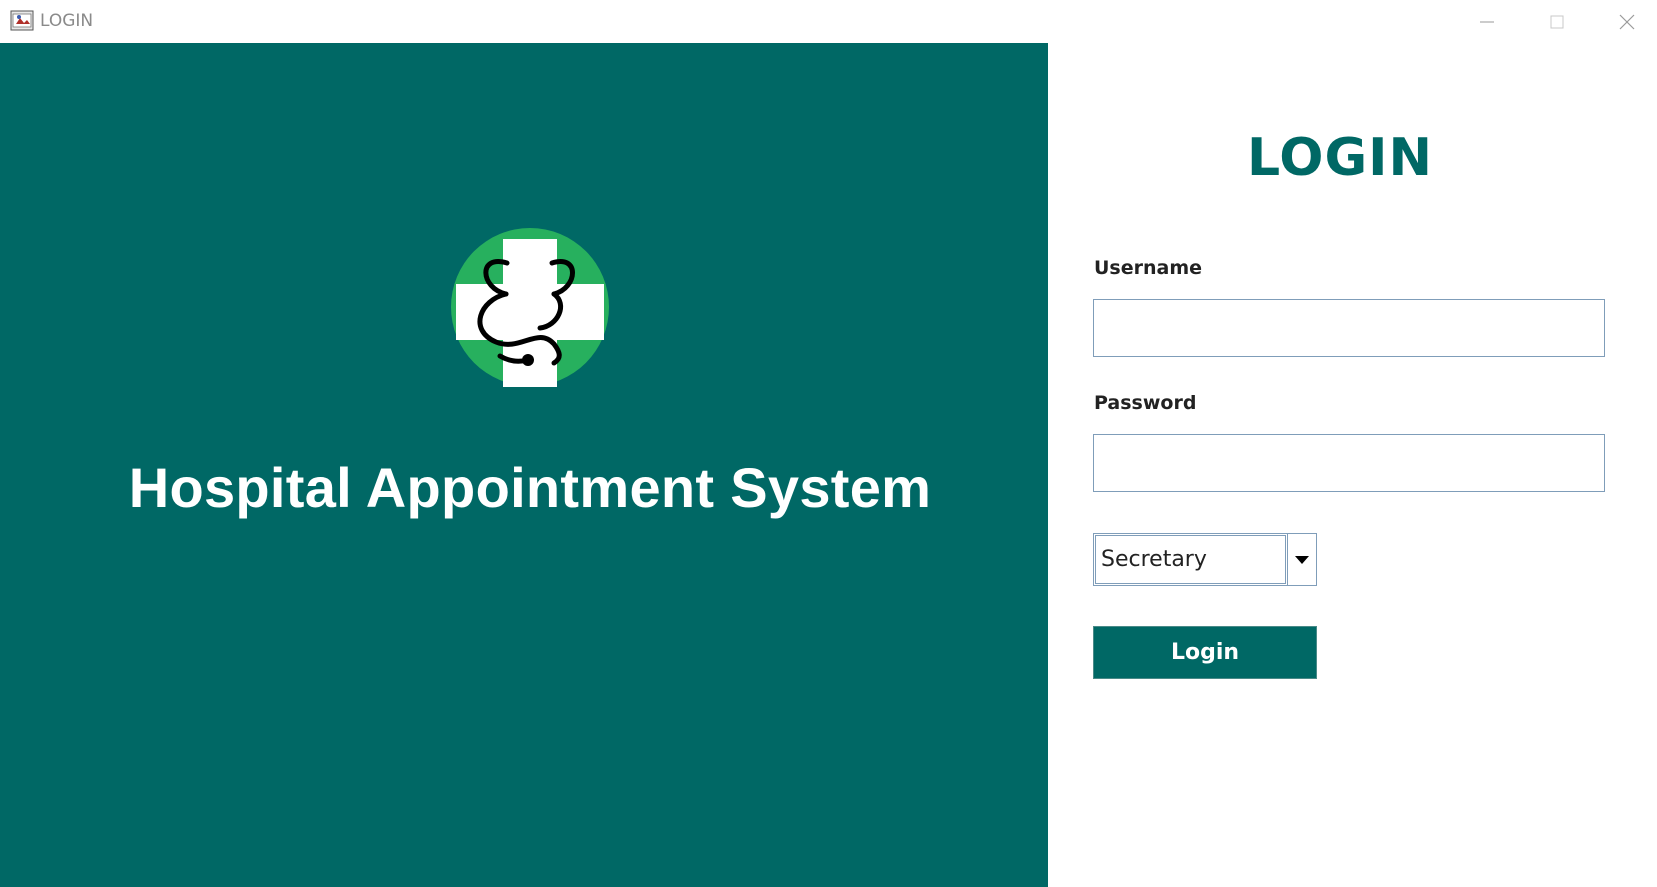  I want to click on caret-down-icon, so click(1302, 559).